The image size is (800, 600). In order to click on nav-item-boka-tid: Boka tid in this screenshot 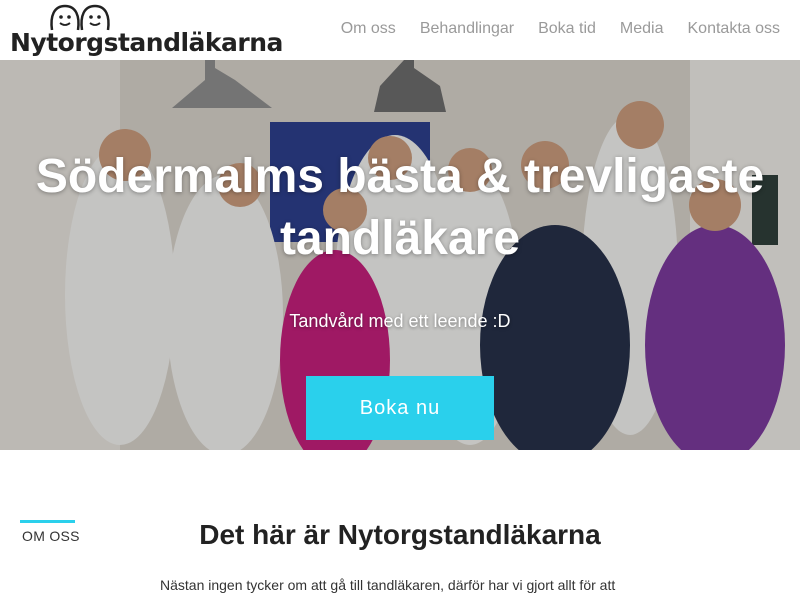, I will do `click(567, 29)`.